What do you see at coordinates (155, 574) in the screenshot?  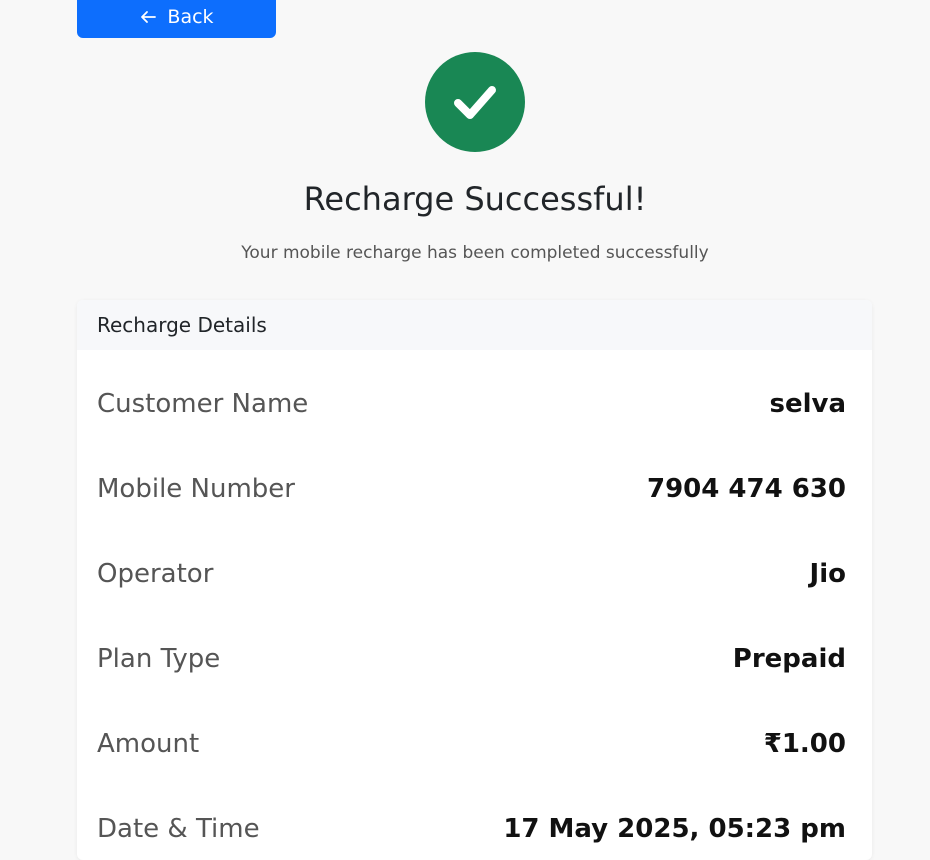 I see `detail-label: Operator` at bounding box center [155, 574].